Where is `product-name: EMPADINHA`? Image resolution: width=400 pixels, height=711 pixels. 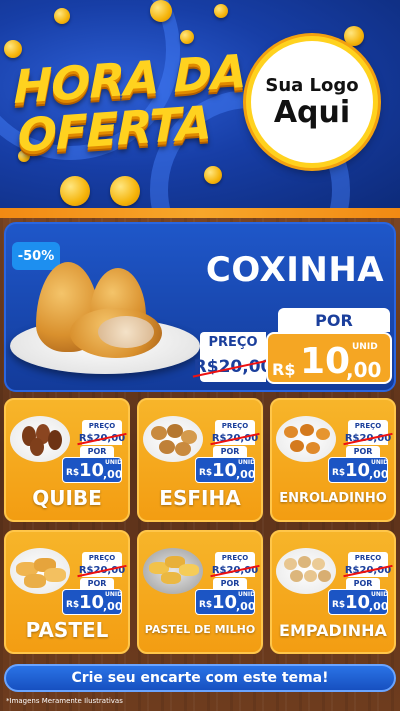
product-name: EMPADINHA is located at coordinates (333, 630).